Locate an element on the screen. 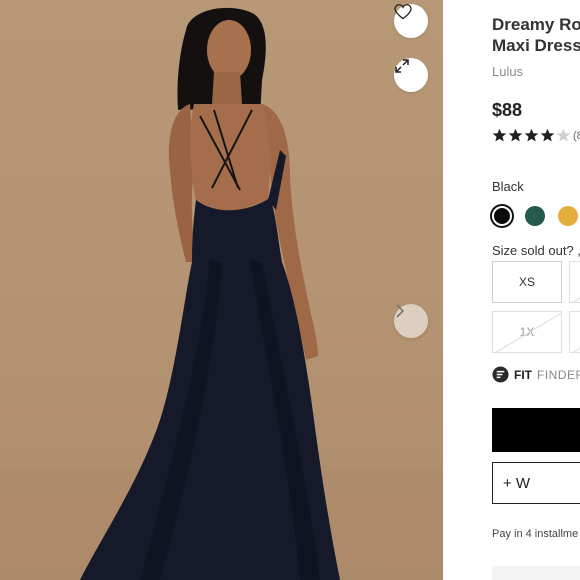 The width and height of the screenshot is (580, 580). size-option-1x: 1X is located at coordinates (527, 332).